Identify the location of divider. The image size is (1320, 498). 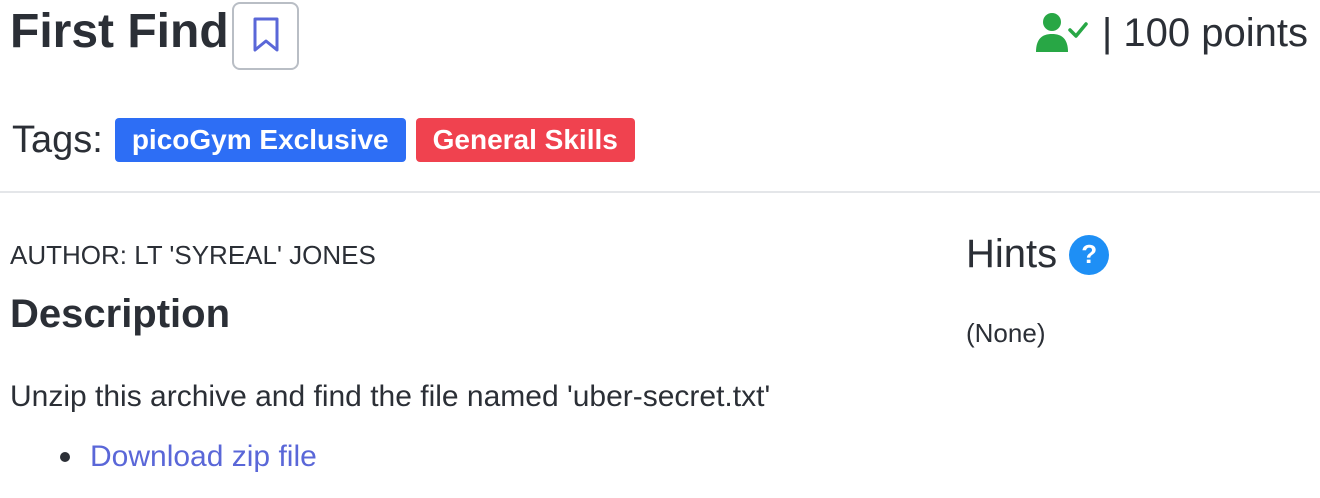
(660, 192).